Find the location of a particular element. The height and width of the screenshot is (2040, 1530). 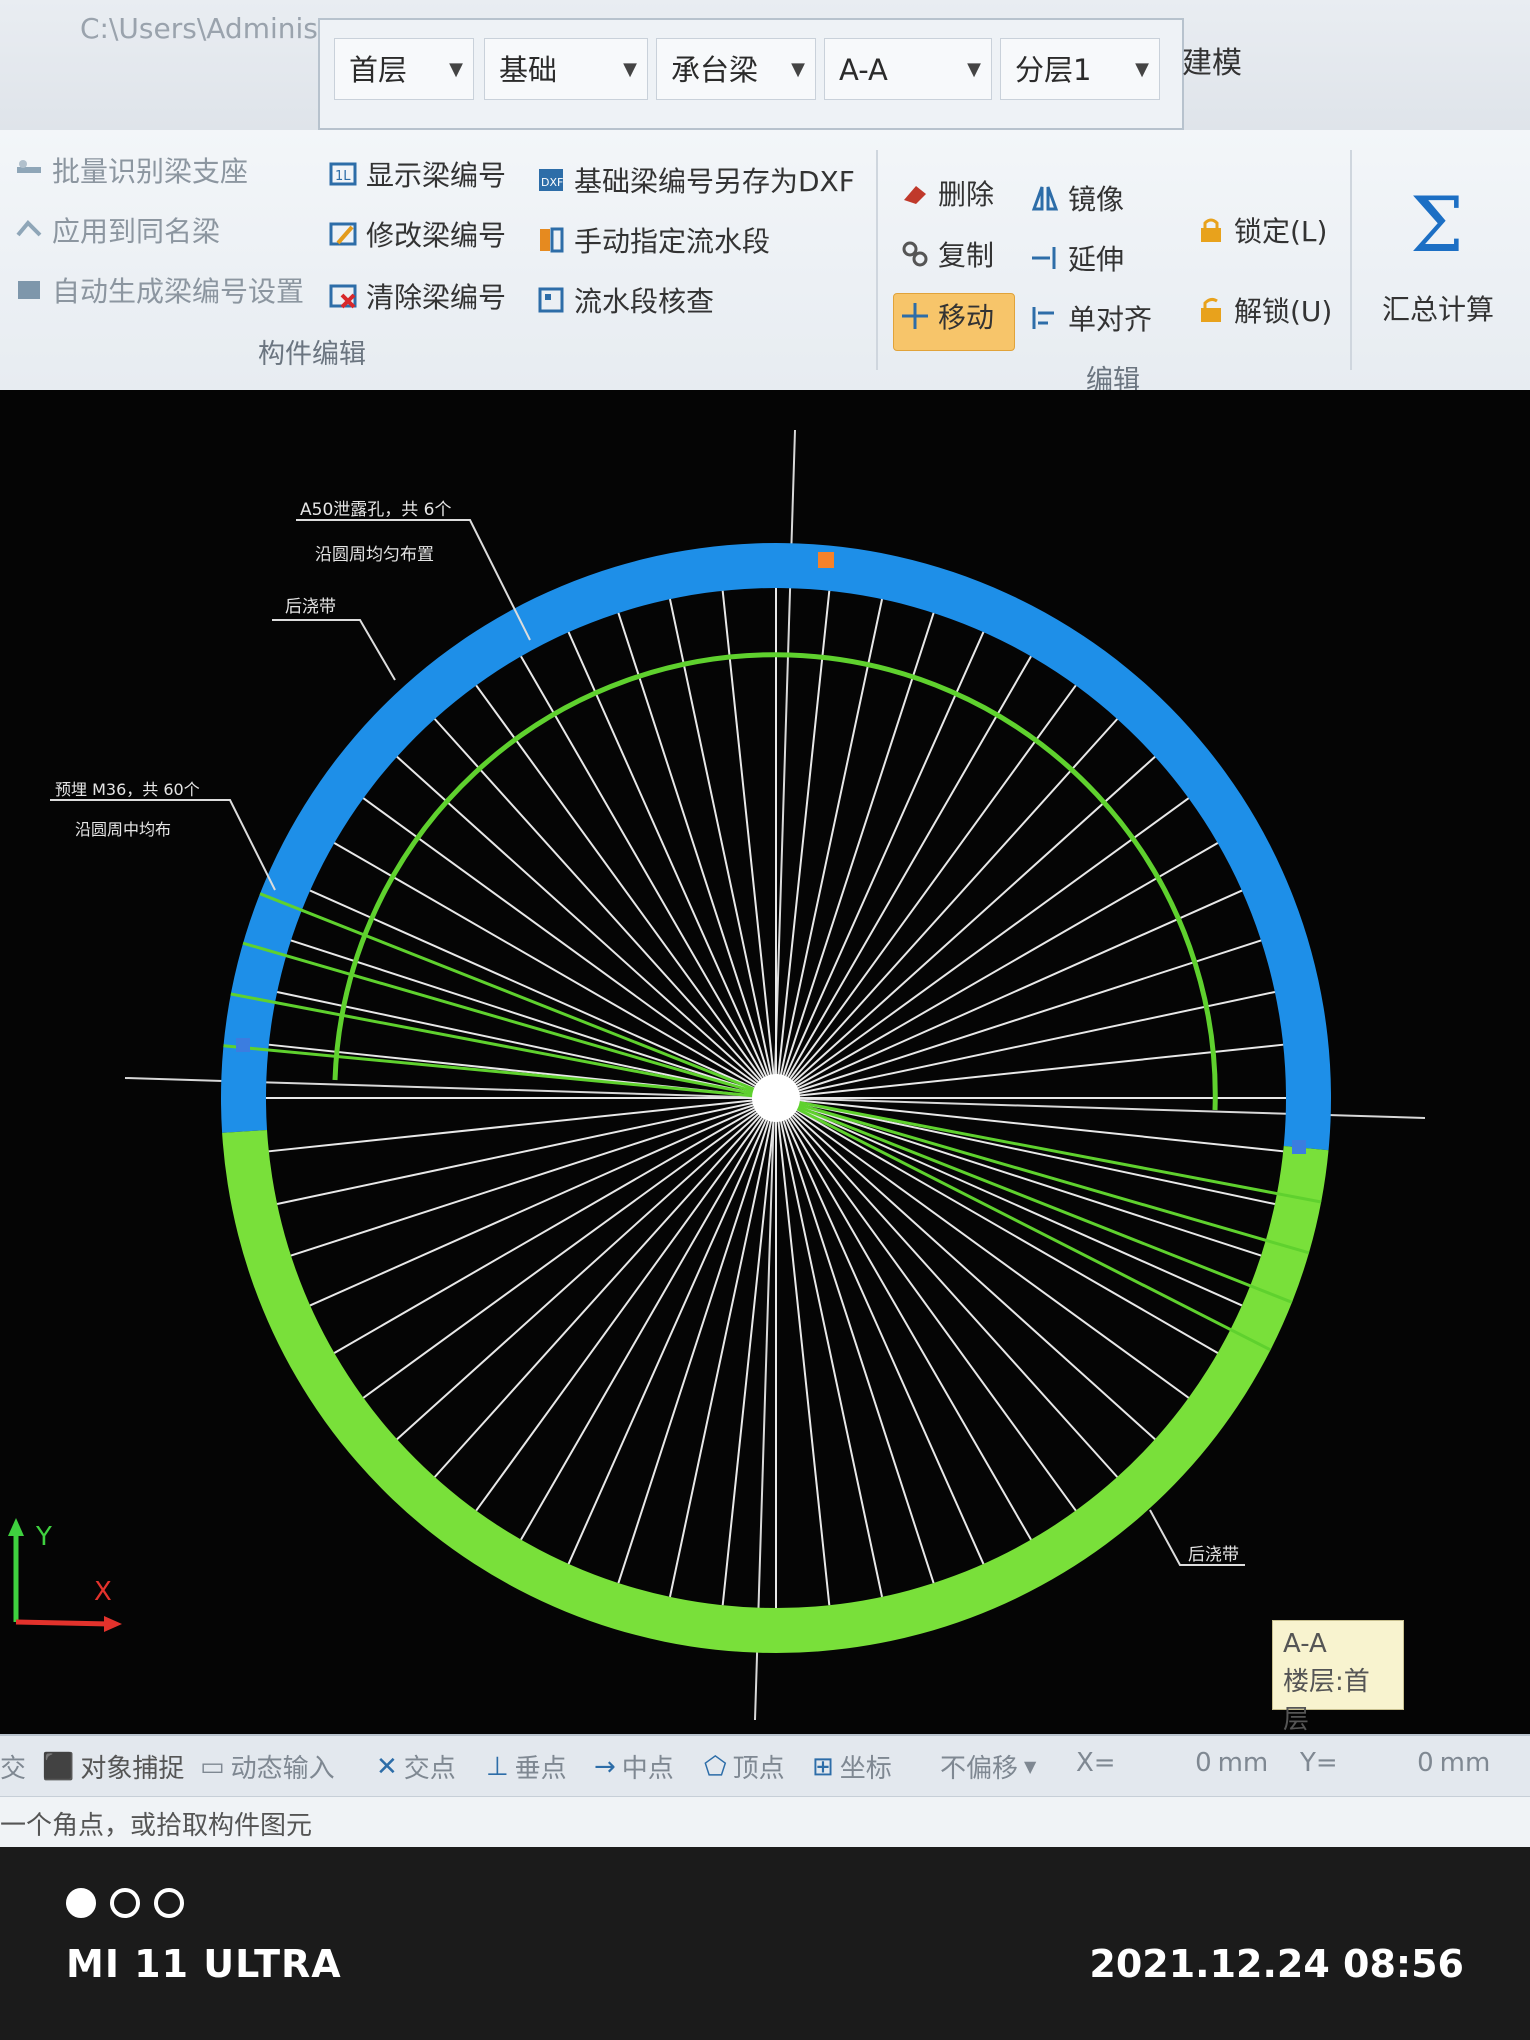

status-label: 不偏移 is located at coordinates (979, 1769).